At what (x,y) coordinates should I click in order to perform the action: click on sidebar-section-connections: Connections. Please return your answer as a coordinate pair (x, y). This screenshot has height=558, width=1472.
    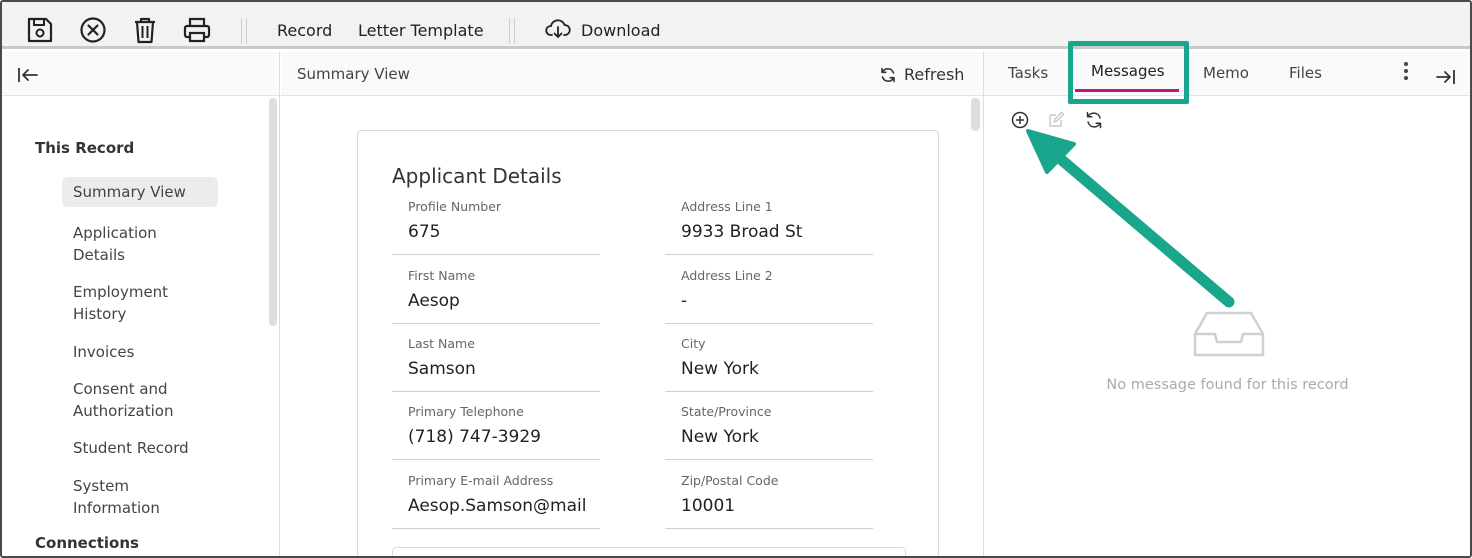
    Looking at the image, I should click on (87, 543).